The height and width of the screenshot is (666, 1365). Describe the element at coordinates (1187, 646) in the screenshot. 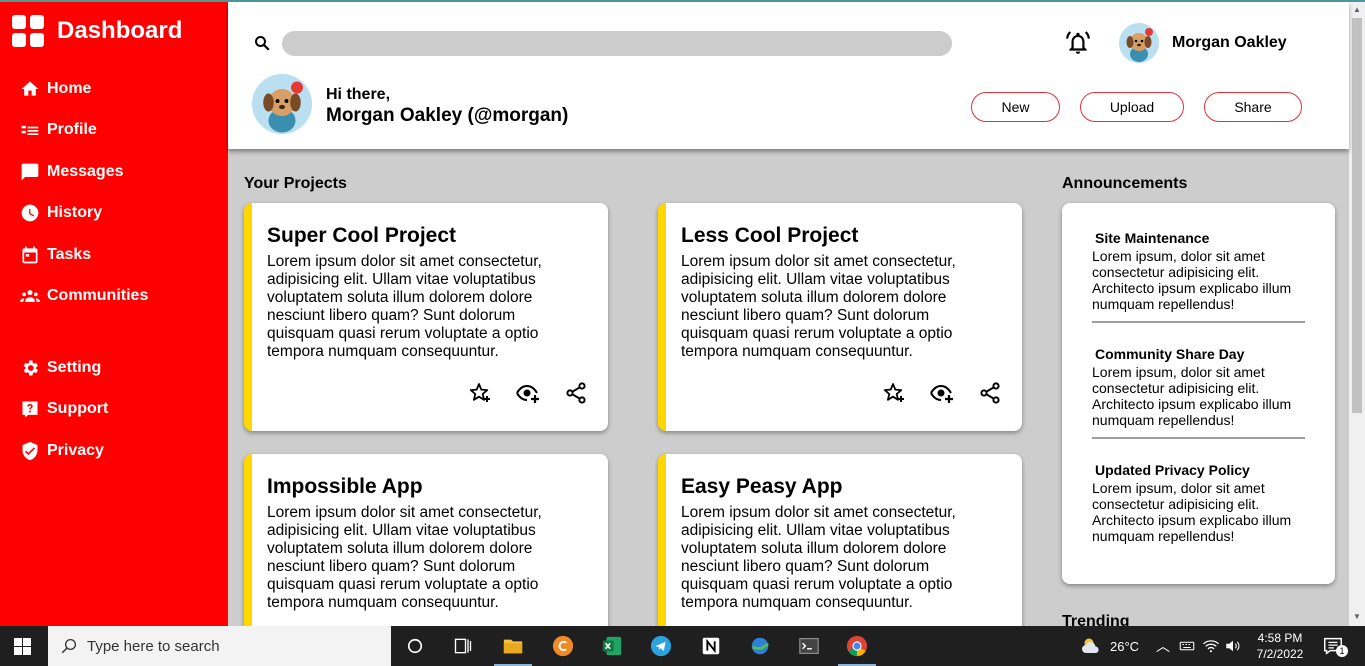

I see `keyboard-language-icon` at that location.